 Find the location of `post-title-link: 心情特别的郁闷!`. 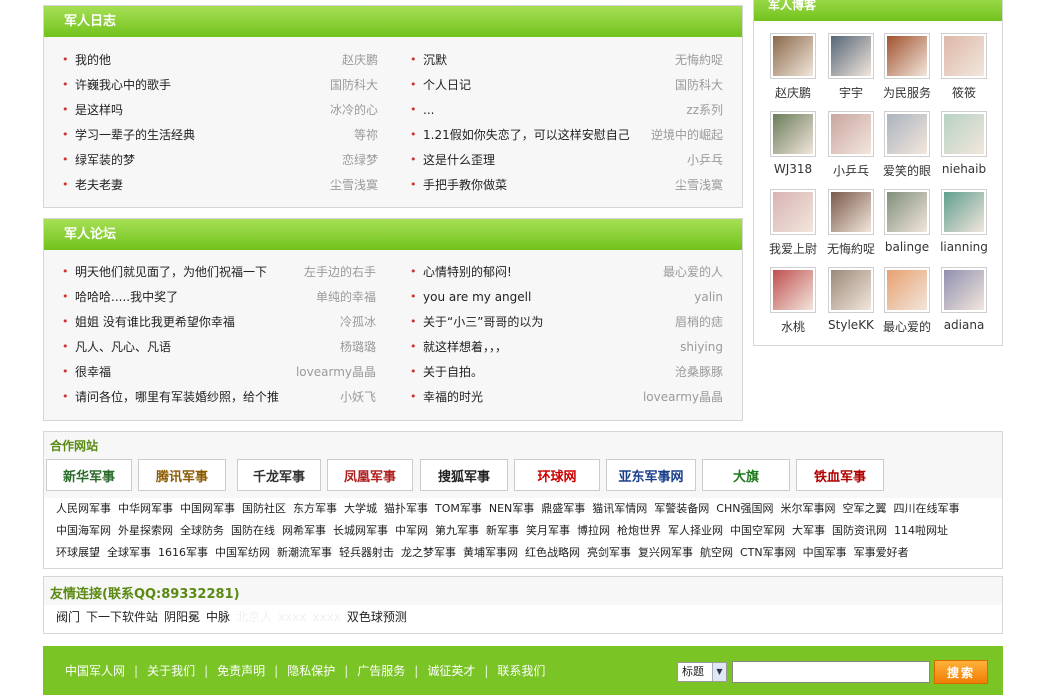

post-title-link: 心情特别的郁闷! is located at coordinates (467, 272).